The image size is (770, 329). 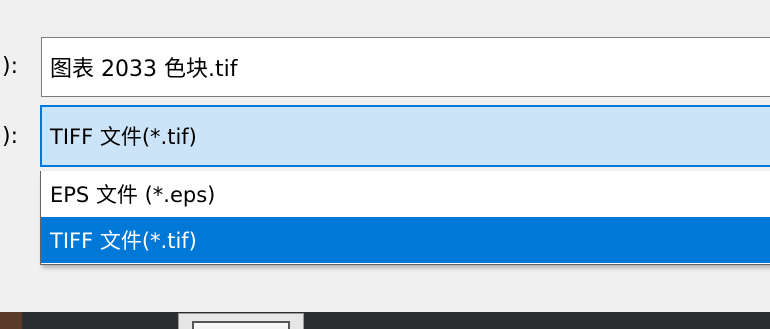 I want to click on taskbar-accent, so click(x=11, y=320).